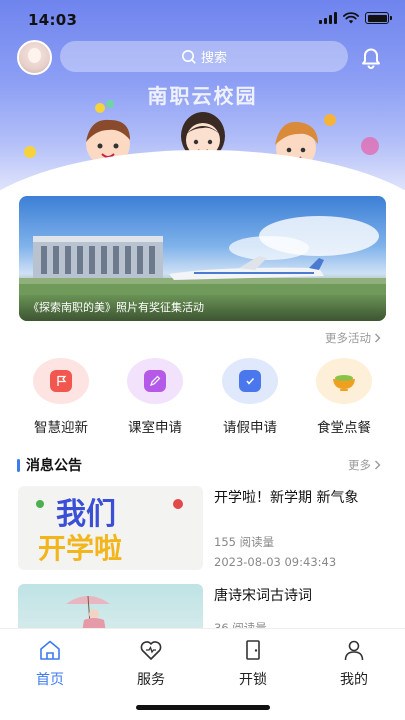  I want to click on tab-services: 服务, so click(151, 664).